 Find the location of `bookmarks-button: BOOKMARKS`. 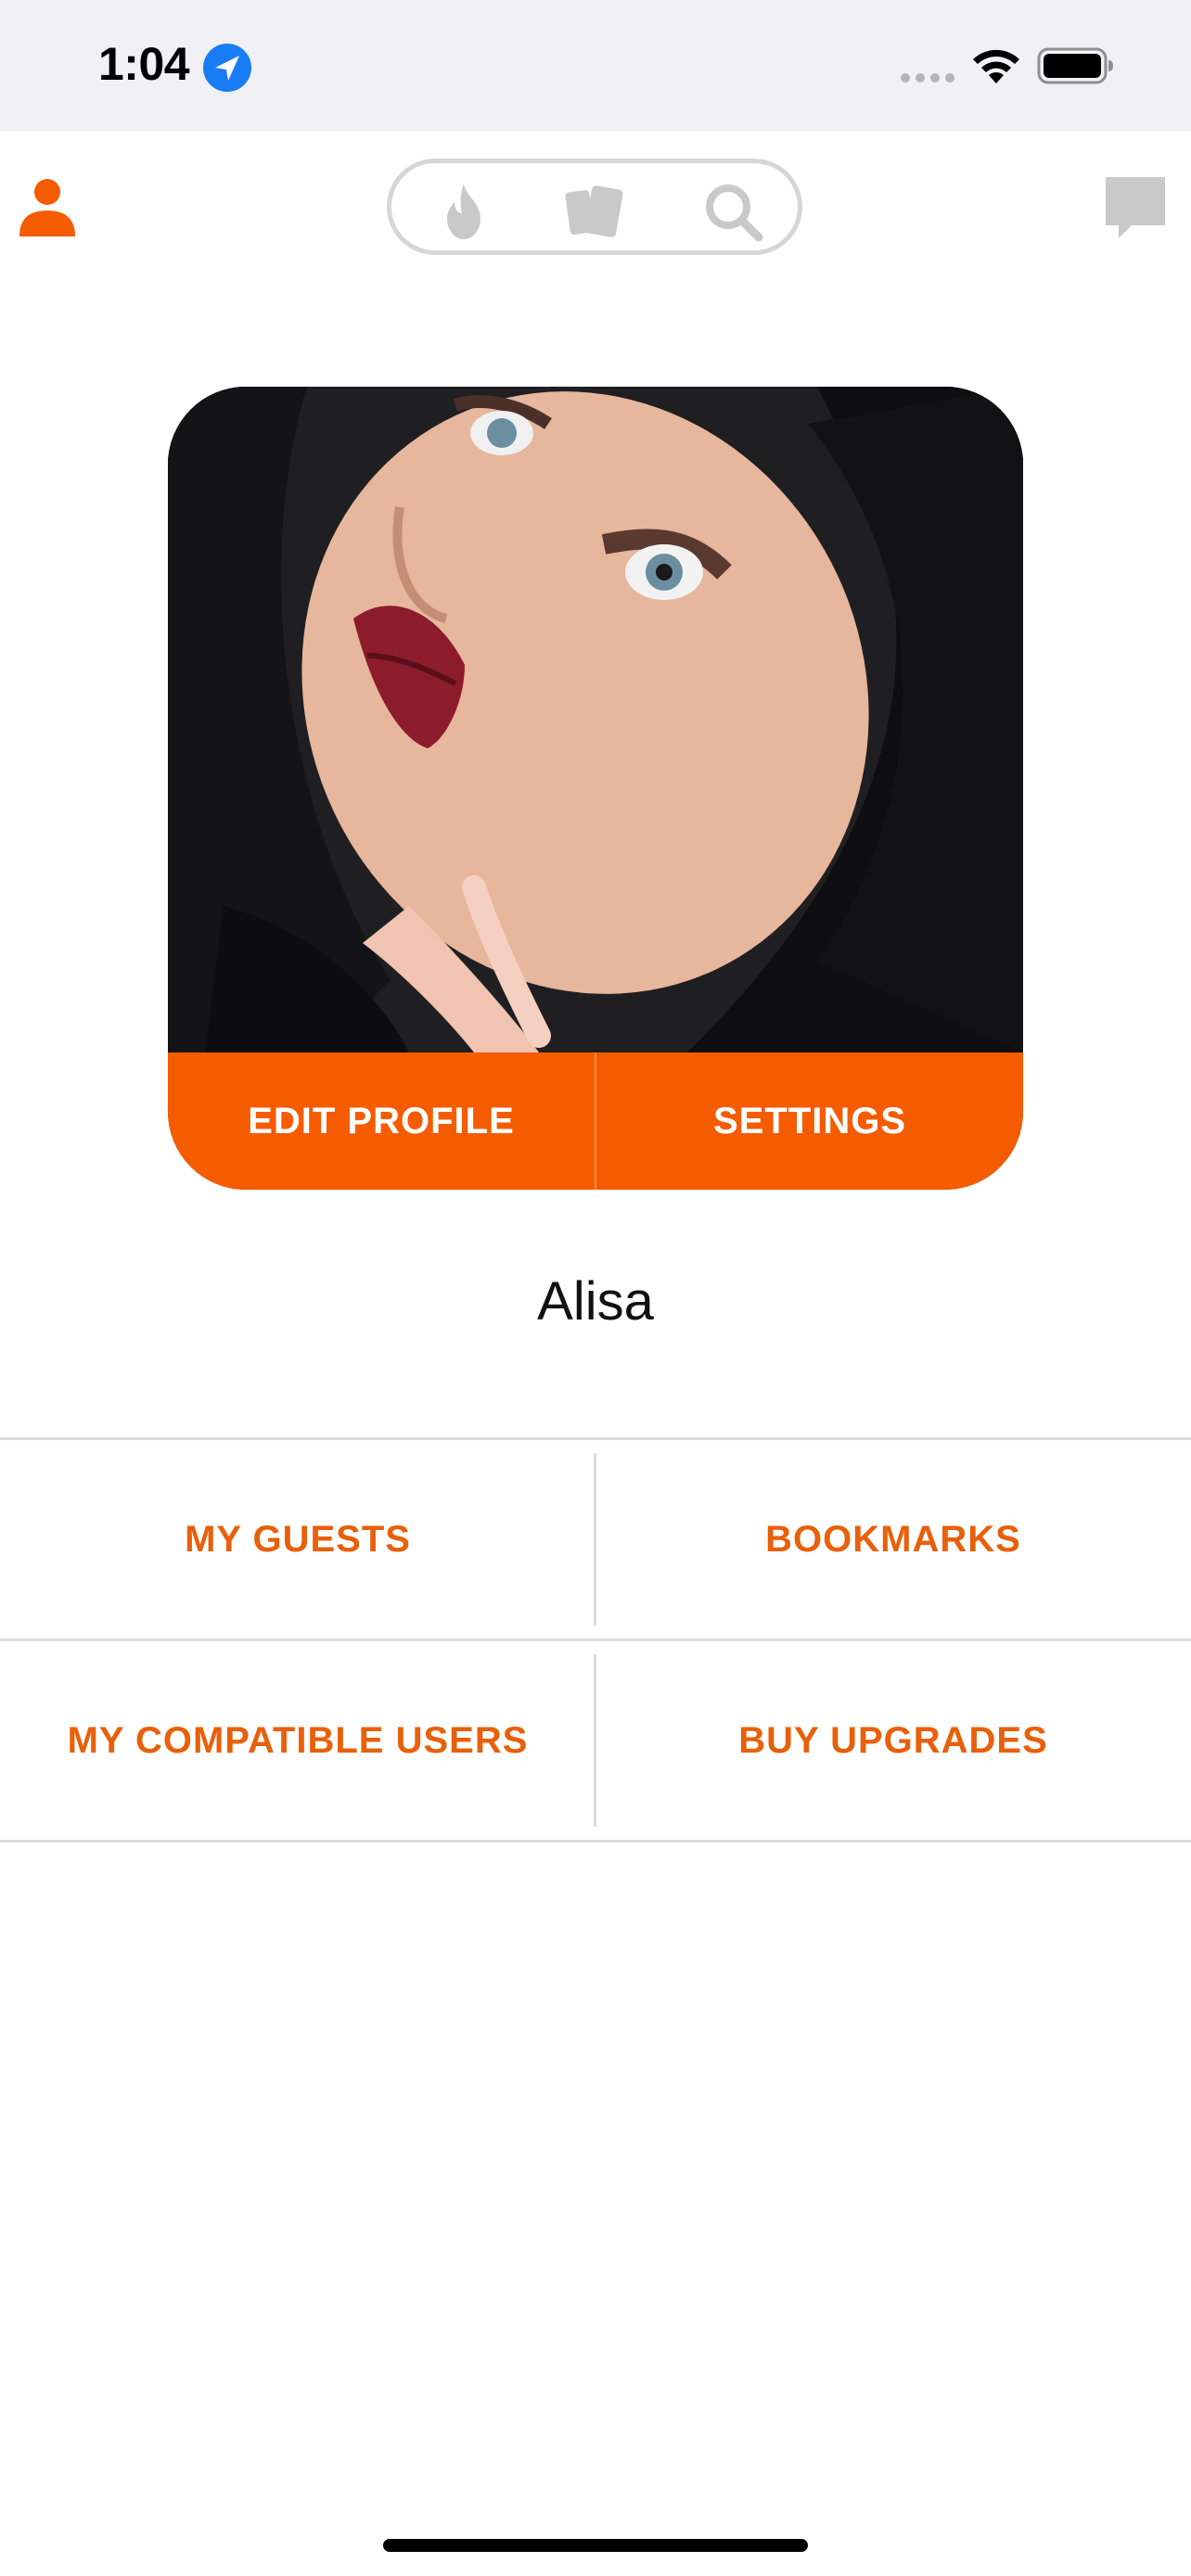

bookmarks-button: BOOKMARKS is located at coordinates (894, 1539).